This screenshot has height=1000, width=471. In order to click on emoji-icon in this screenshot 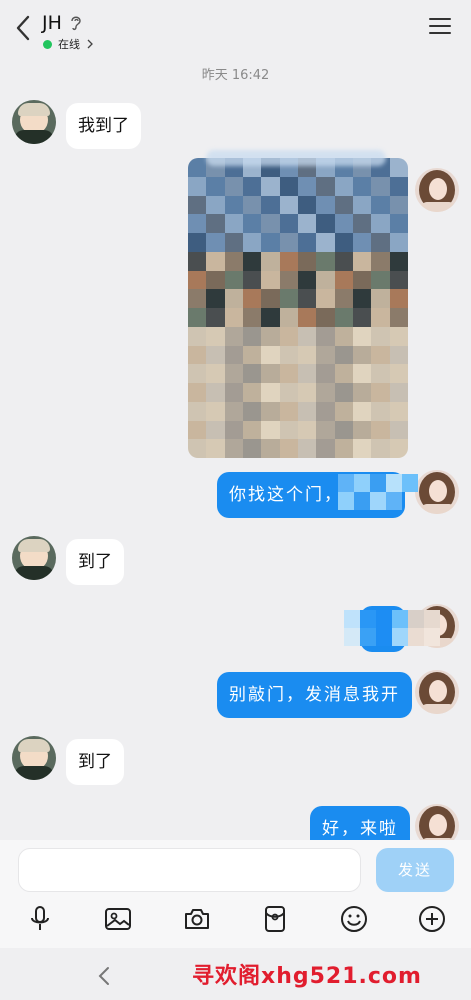, I will do `click(354, 919)`.